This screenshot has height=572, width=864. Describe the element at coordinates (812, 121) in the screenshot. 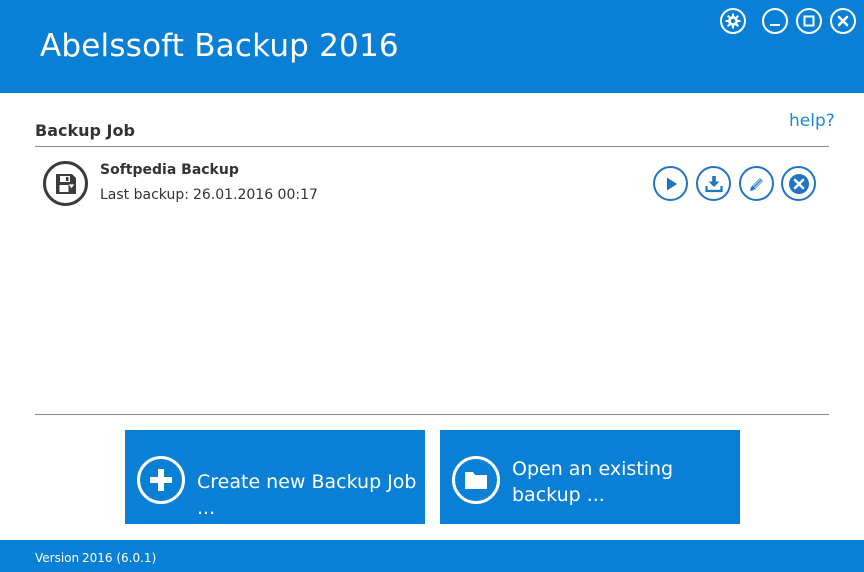

I see `help-link: help?` at that location.